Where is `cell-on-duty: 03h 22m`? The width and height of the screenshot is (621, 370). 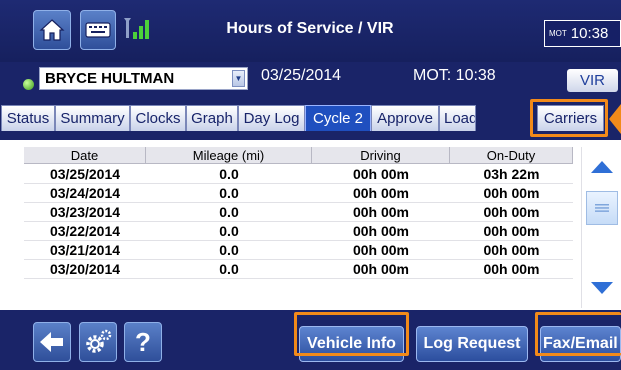
cell-on-duty: 03h 22m is located at coordinates (511, 174).